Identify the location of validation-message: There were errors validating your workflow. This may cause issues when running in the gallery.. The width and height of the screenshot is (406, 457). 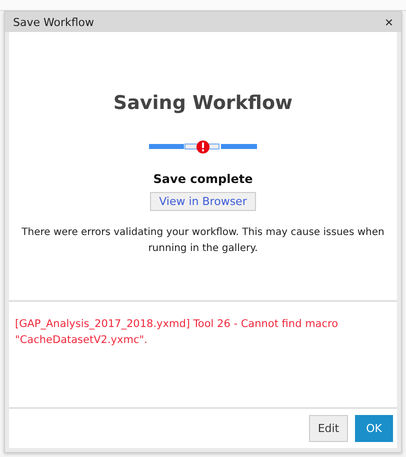
(203, 241).